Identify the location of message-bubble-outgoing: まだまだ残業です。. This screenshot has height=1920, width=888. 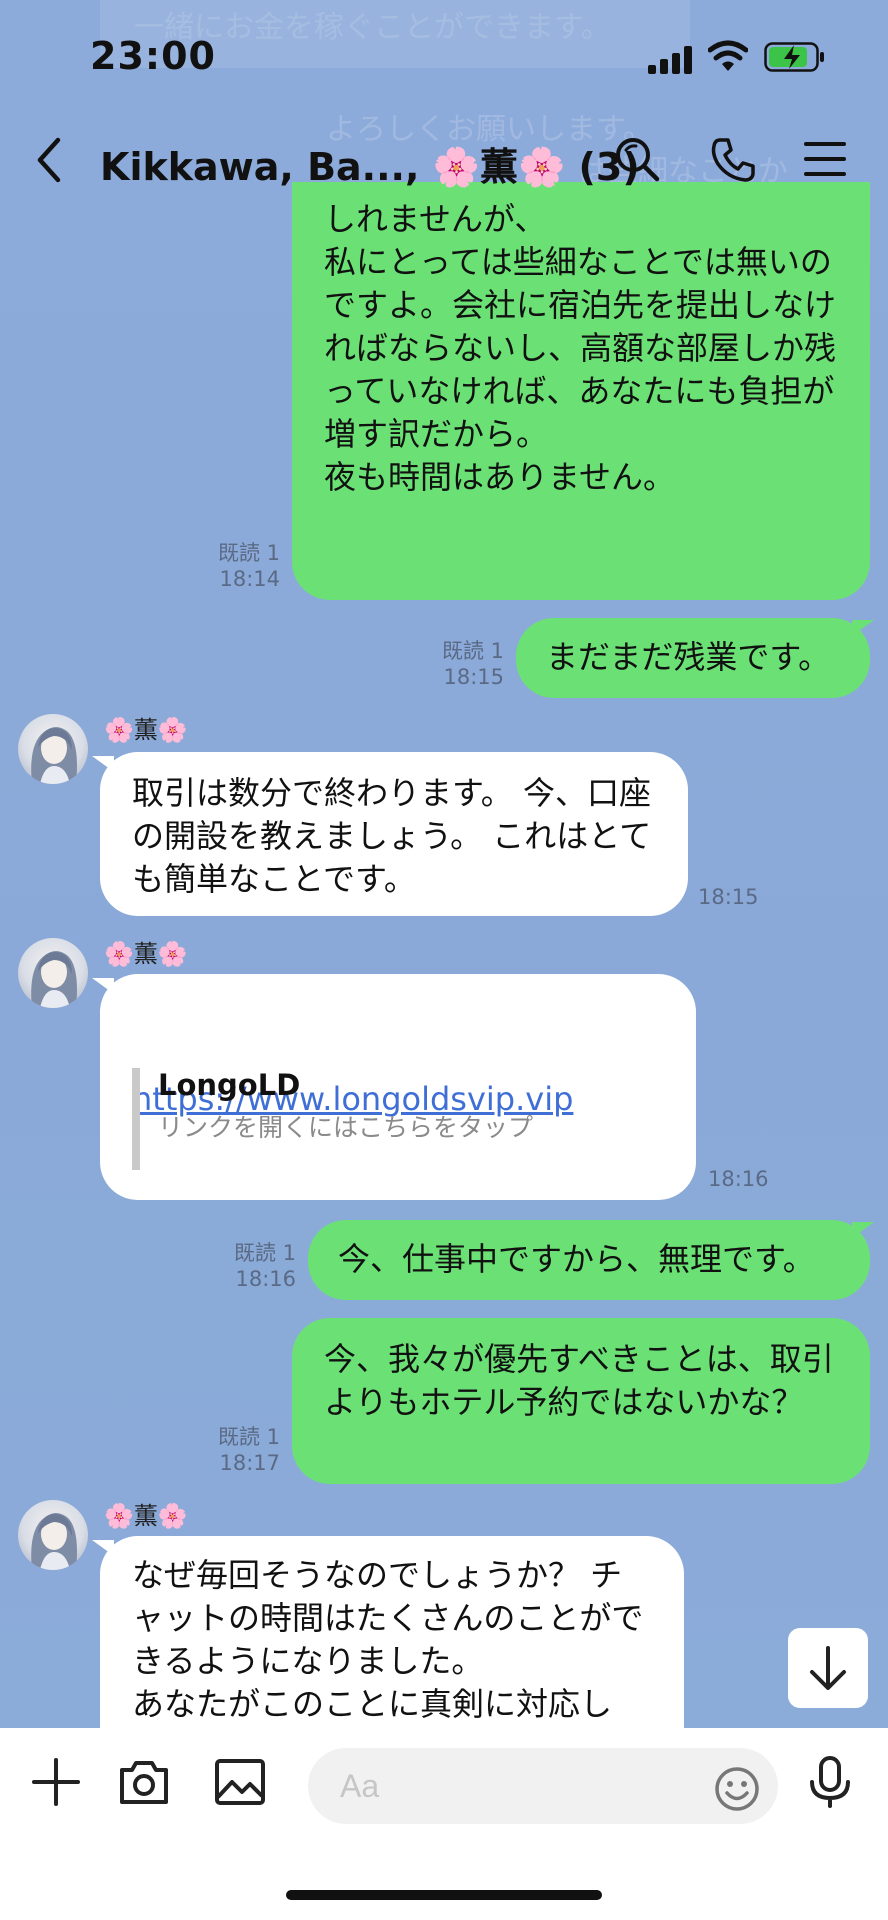
(693, 658).